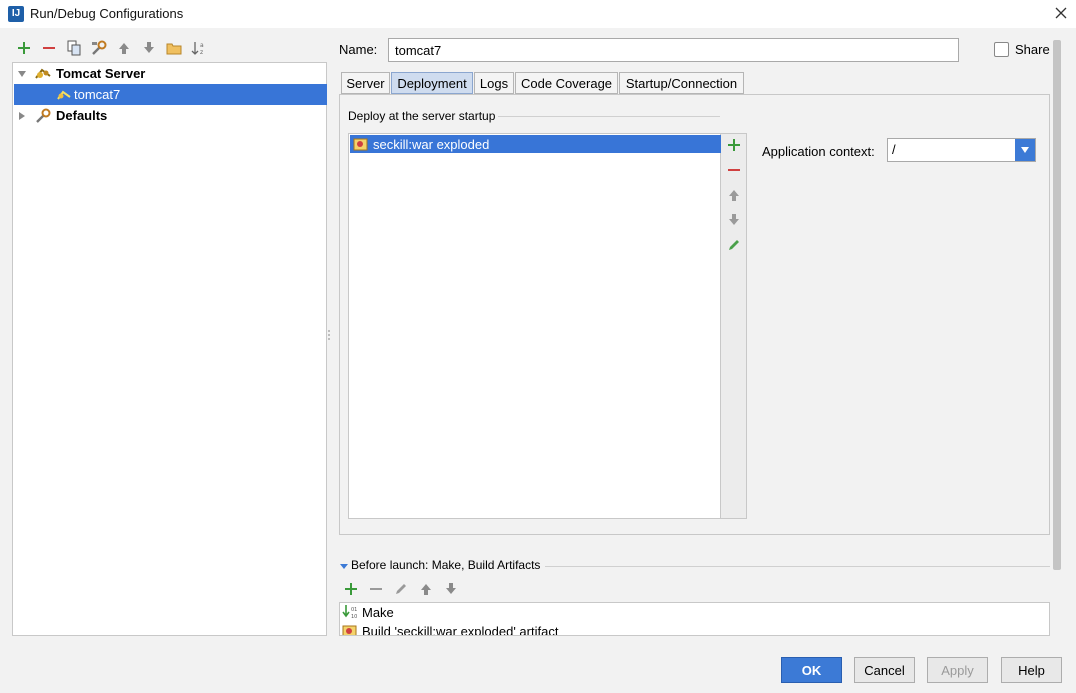 This screenshot has width=1076, height=693. Describe the element at coordinates (894, 149) in the screenshot. I see `application-context-value: /` at that location.